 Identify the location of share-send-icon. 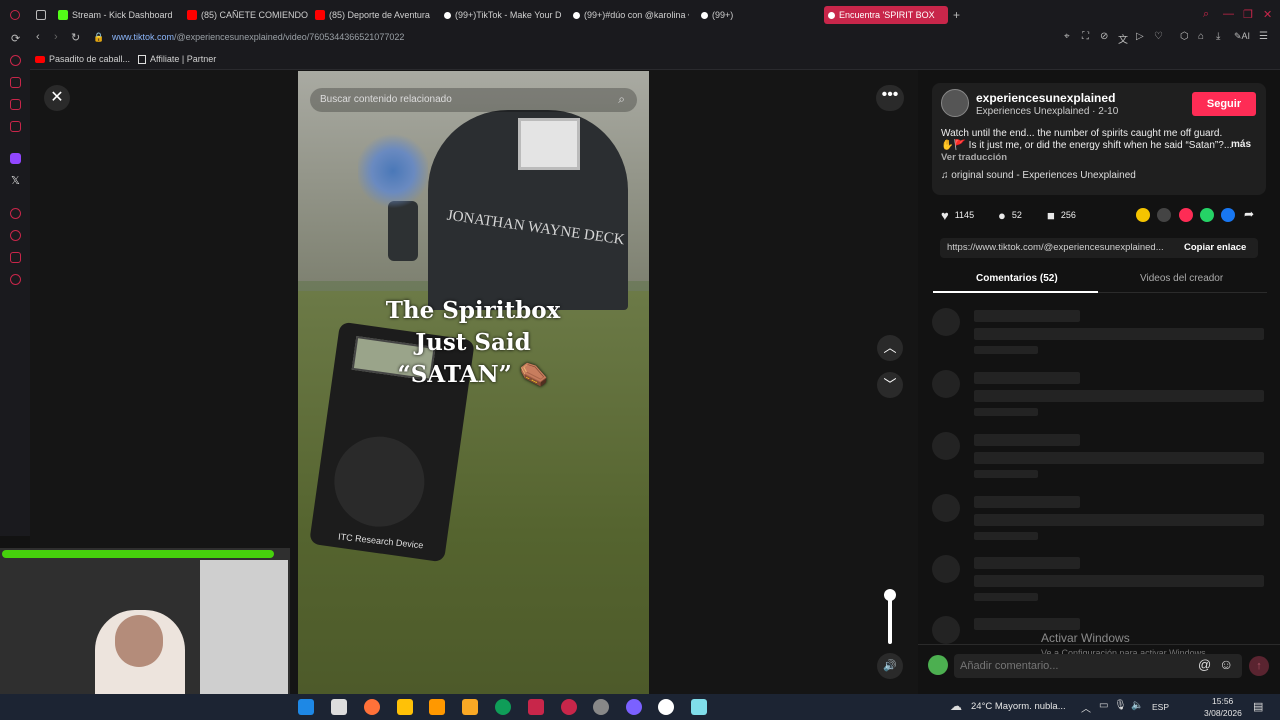
(1186, 215).